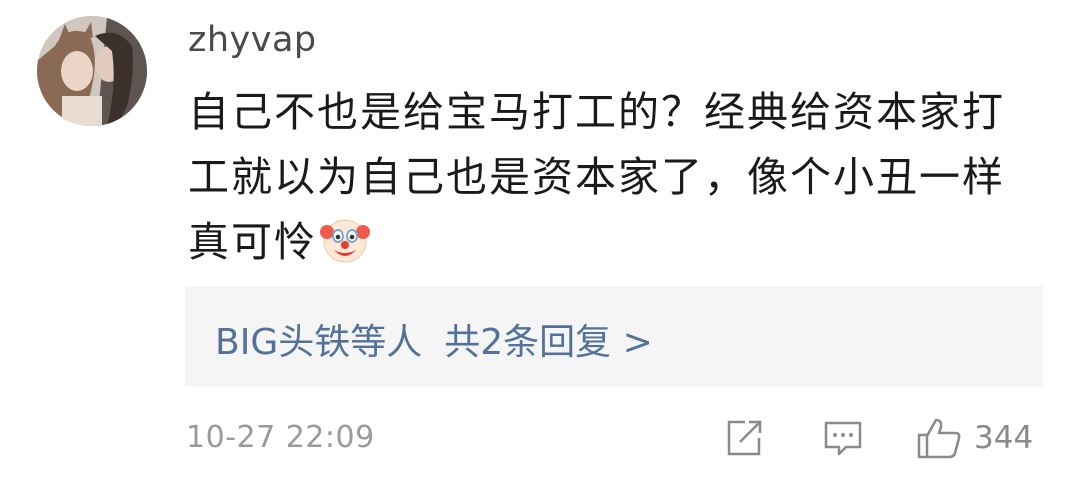  Describe the element at coordinates (434, 339) in the screenshot. I see `reply-summary-link: BIG头铁等人 共2条回复 >` at that location.